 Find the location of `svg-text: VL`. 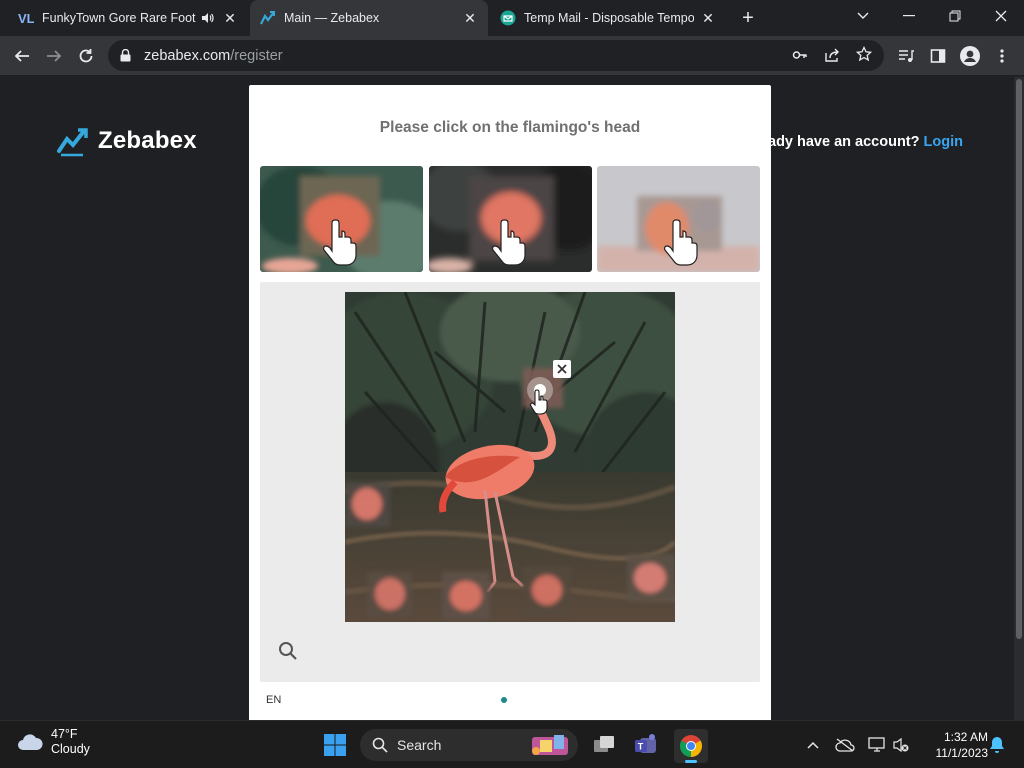

svg-text: VL is located at coordinates (26, 18).